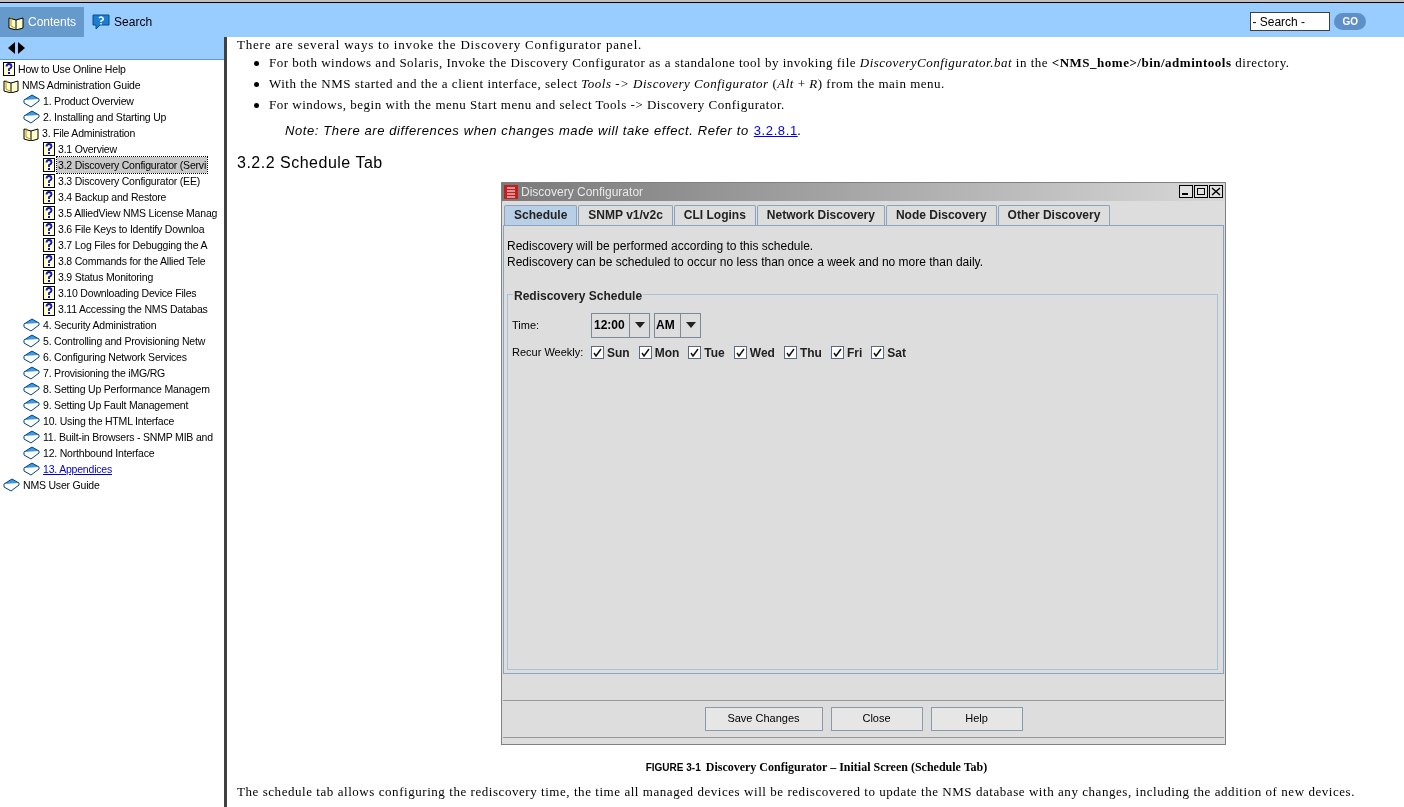 The width and height of the screenshot is (1404, 807). Describe the element at coordinates (132, 165) in the screenshot. I see `tree-item: 3.2 Discovery Configurator (Servi` at that location.